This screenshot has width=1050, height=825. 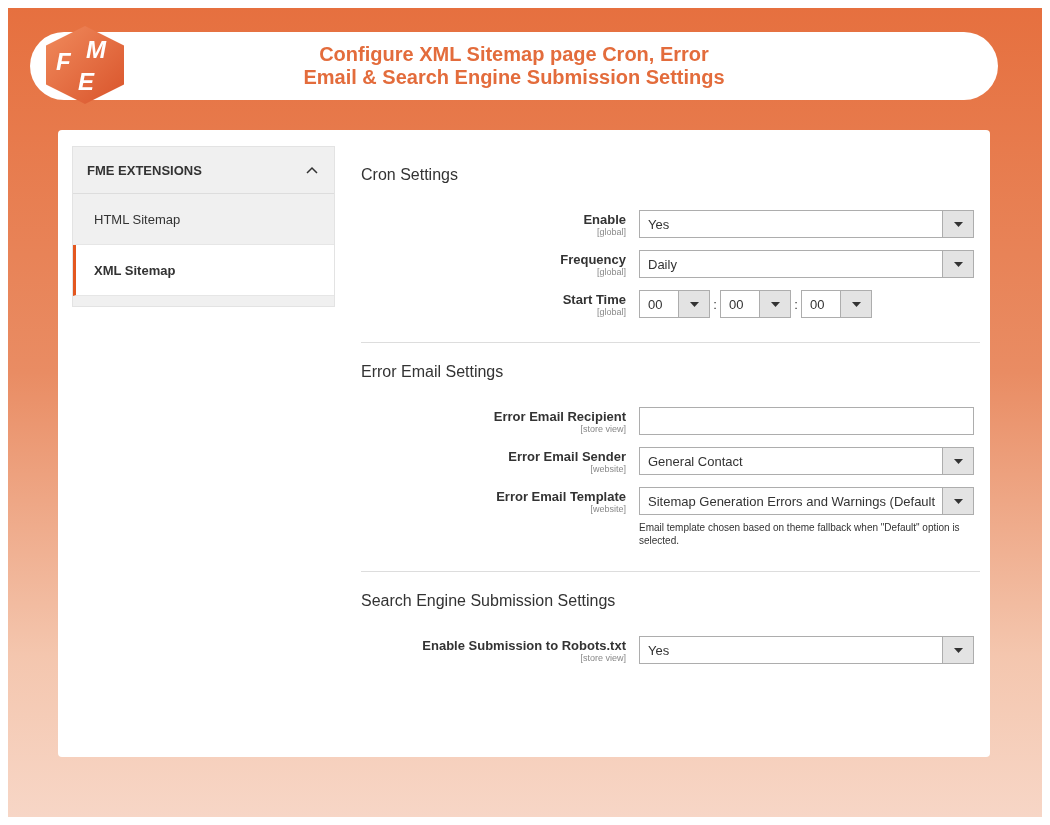 What do you see at coordinates (312, 170) in the screenshot?
I see `chevron-icon` at bounding box center [312, 170].